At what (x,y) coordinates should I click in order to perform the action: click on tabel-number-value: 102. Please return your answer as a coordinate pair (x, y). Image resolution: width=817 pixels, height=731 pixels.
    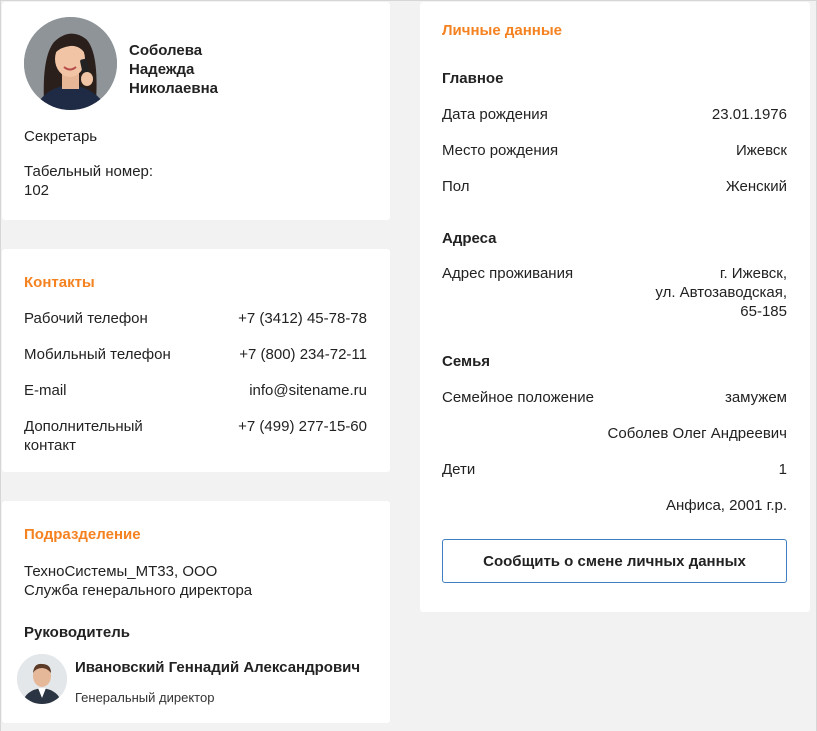
    Looking at the image, I should click on (37, 190).